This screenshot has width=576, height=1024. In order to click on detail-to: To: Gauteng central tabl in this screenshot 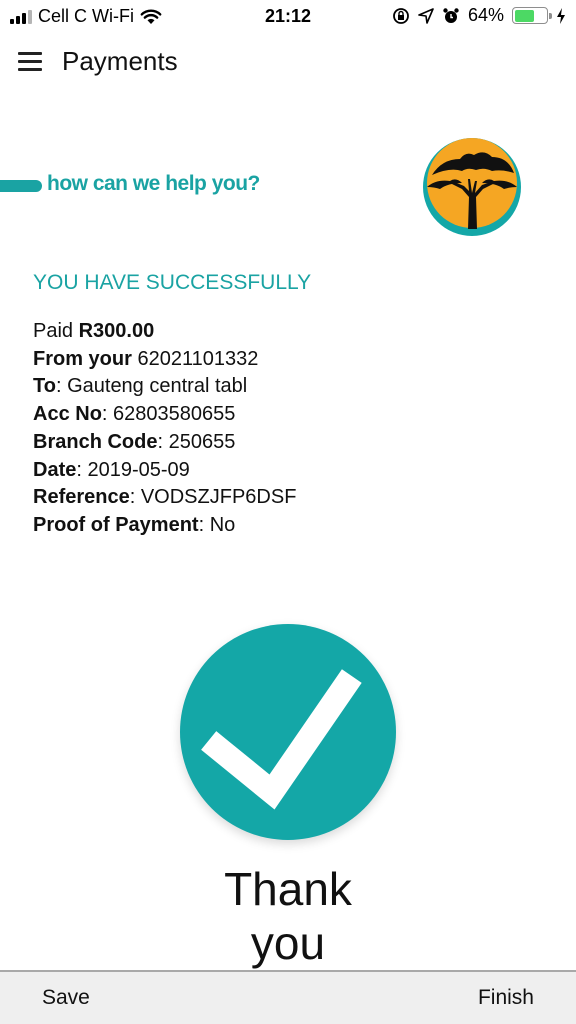, I will do `click(140, 386)`.